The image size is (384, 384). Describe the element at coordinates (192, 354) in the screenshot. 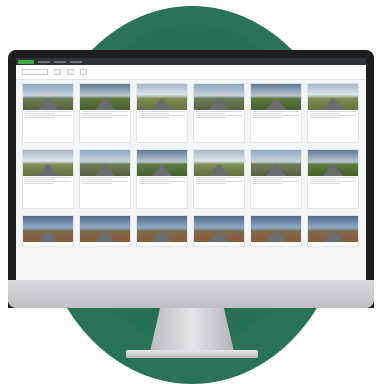

I see `monitor-stand-base` at that location.